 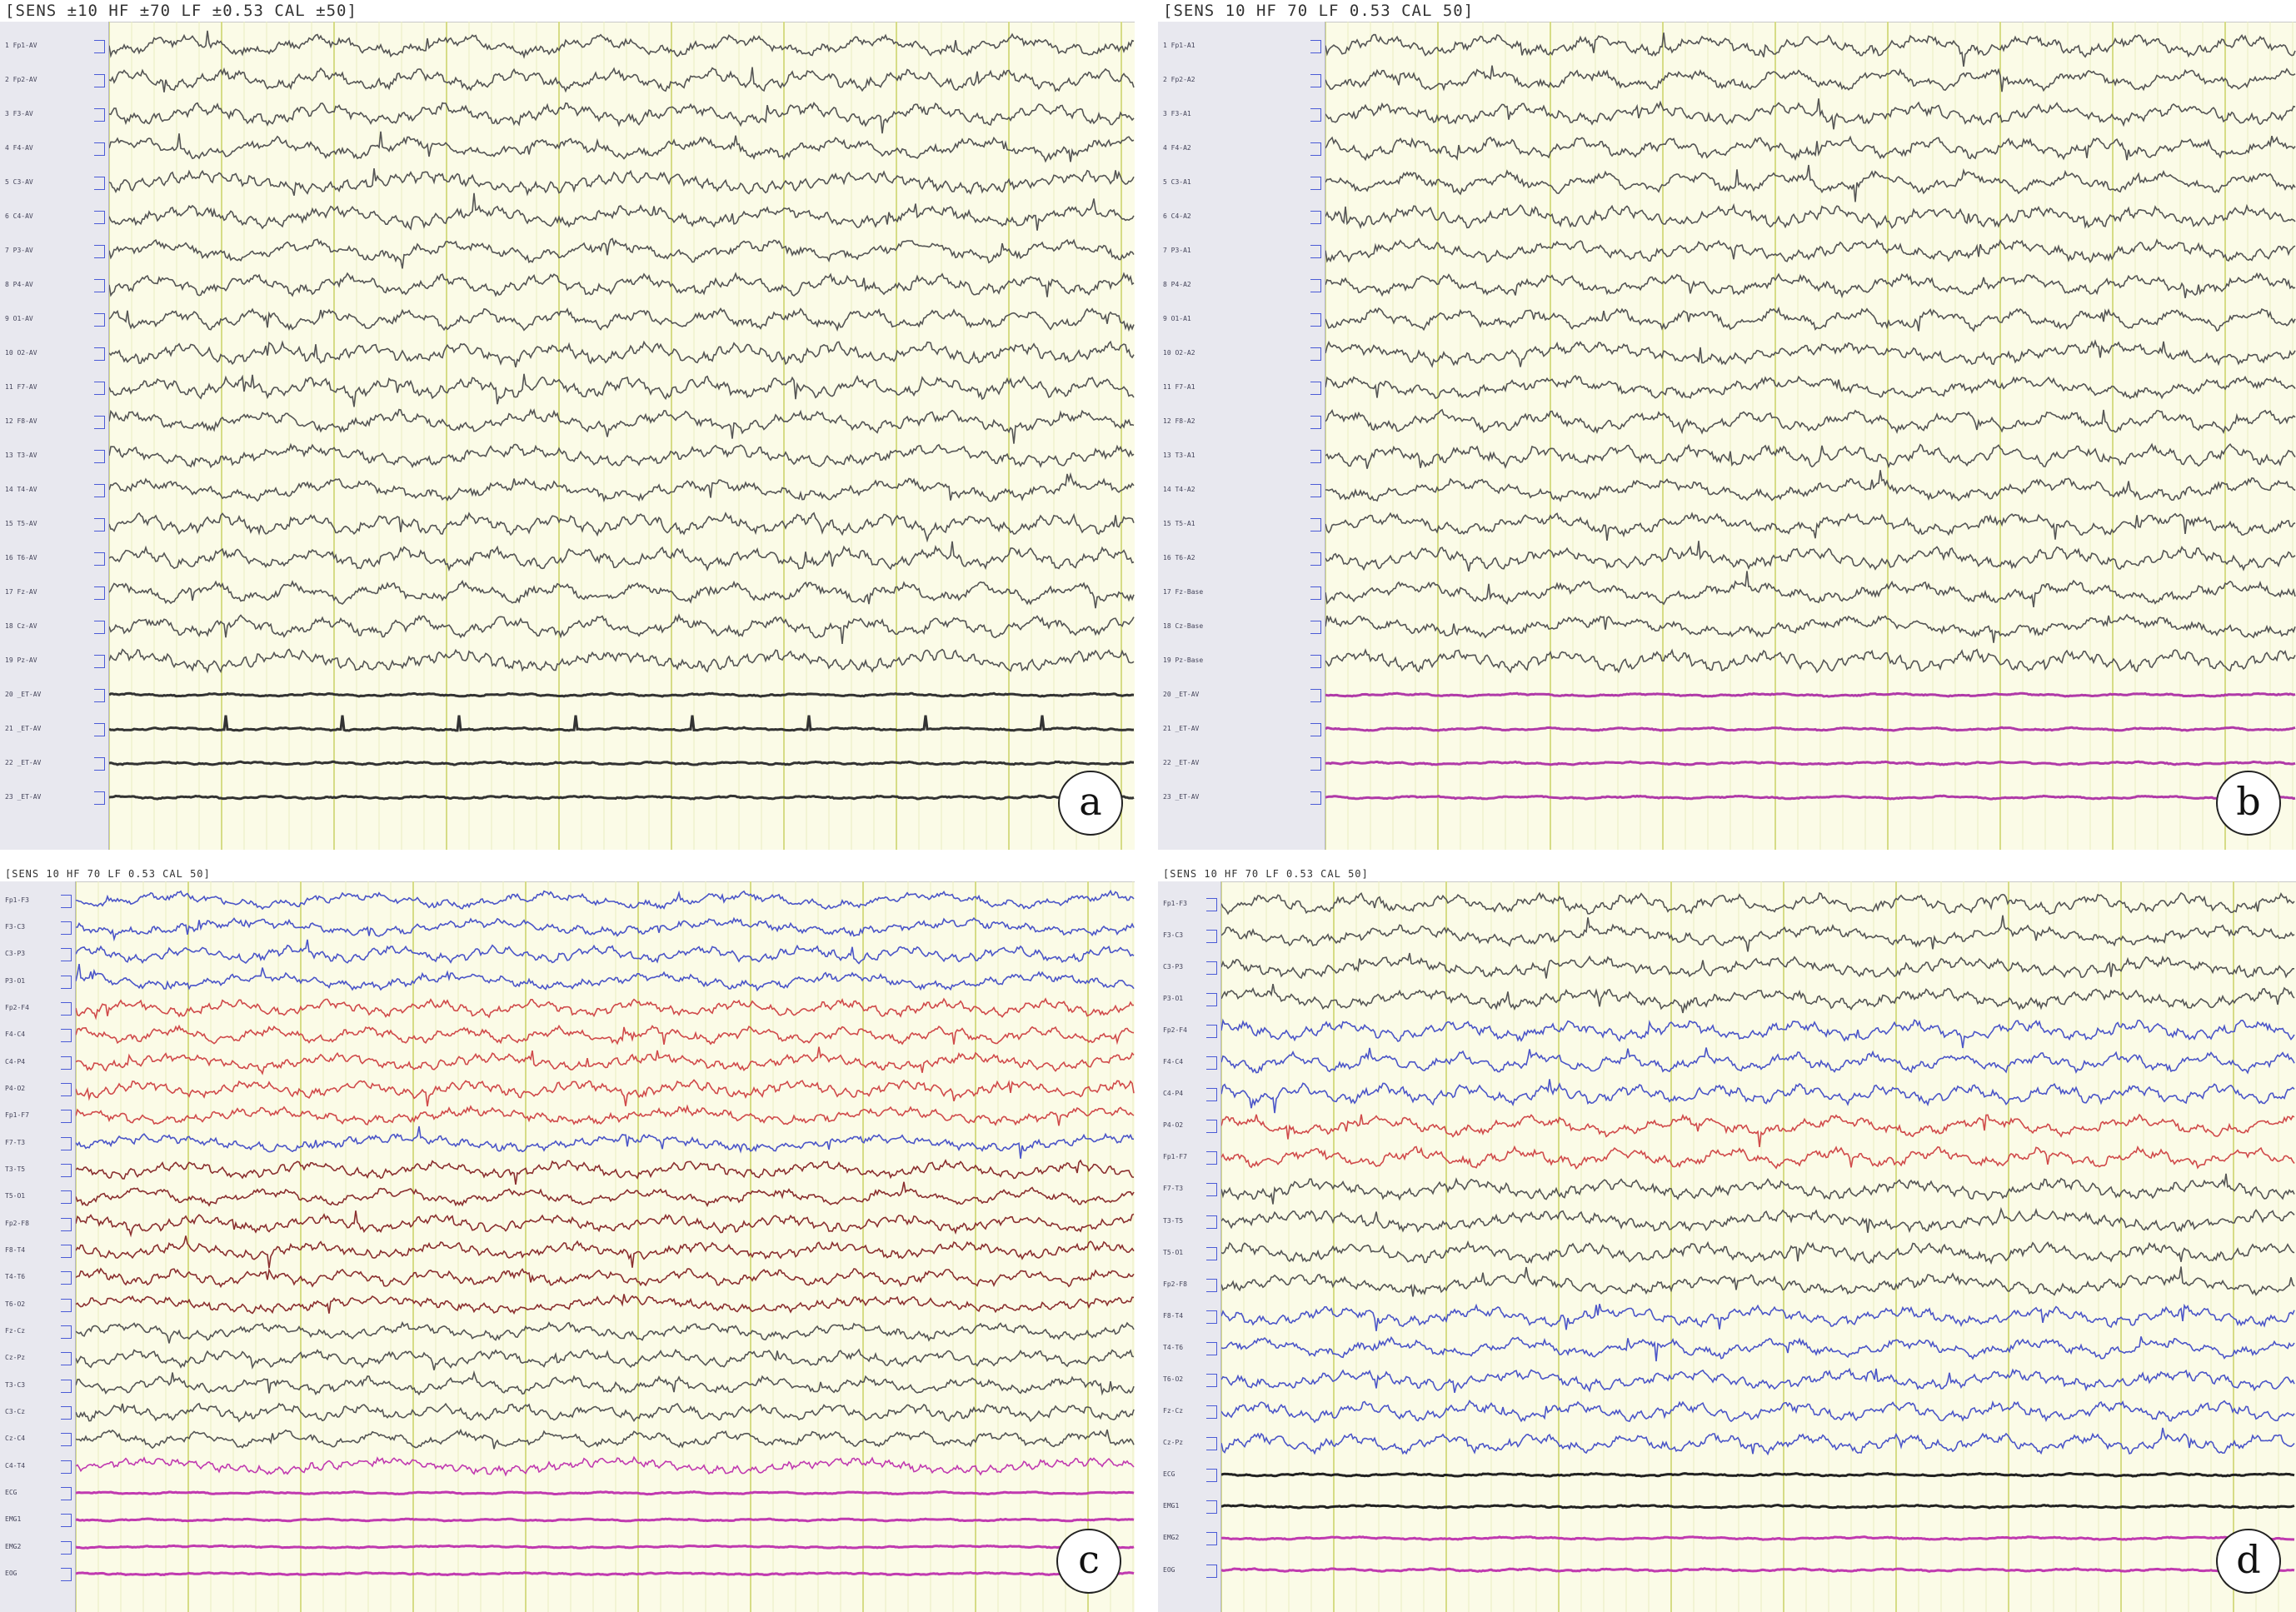 What do you see at coordinates (15, 1384) in the screenshot?
I see `channel-label: T3-C3` at bounding box center [15, 1384].